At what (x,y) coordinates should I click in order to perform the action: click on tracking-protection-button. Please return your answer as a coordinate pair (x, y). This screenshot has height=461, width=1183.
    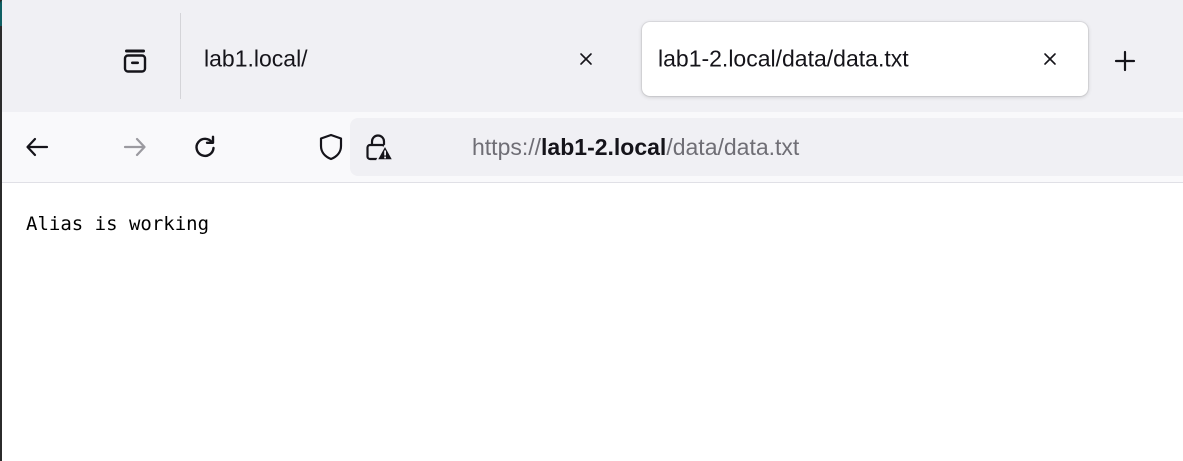
    Looking at the image, I should click on (331, 147).